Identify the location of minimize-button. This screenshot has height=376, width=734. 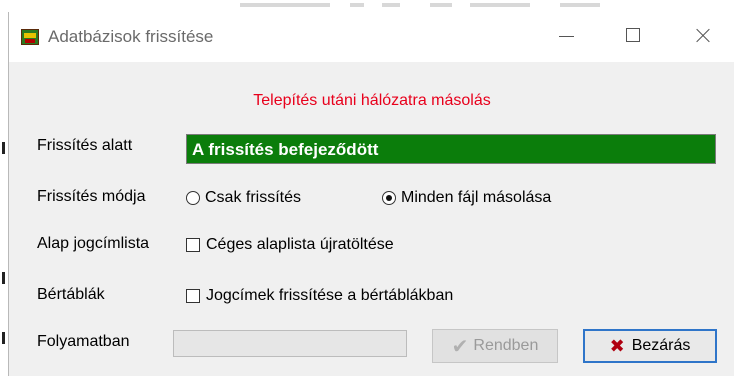
(566, 37).